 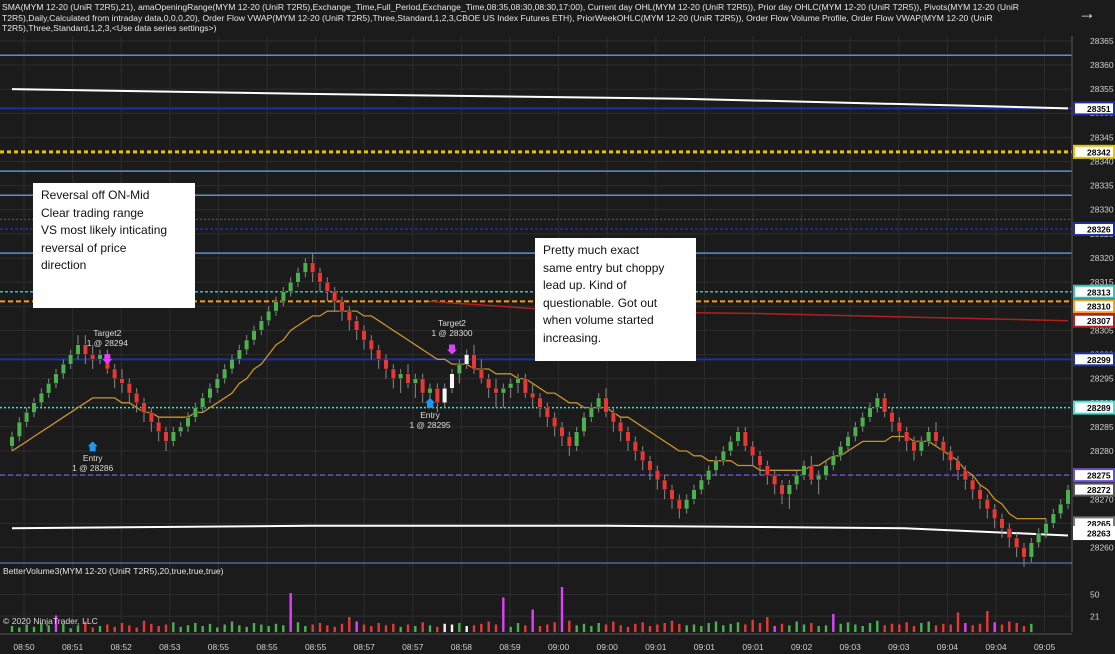 What do you see at coordinates (1087, 13) in the screenshot?
I see `arrow-right-icon: →` at bounding box center [1087, 13].